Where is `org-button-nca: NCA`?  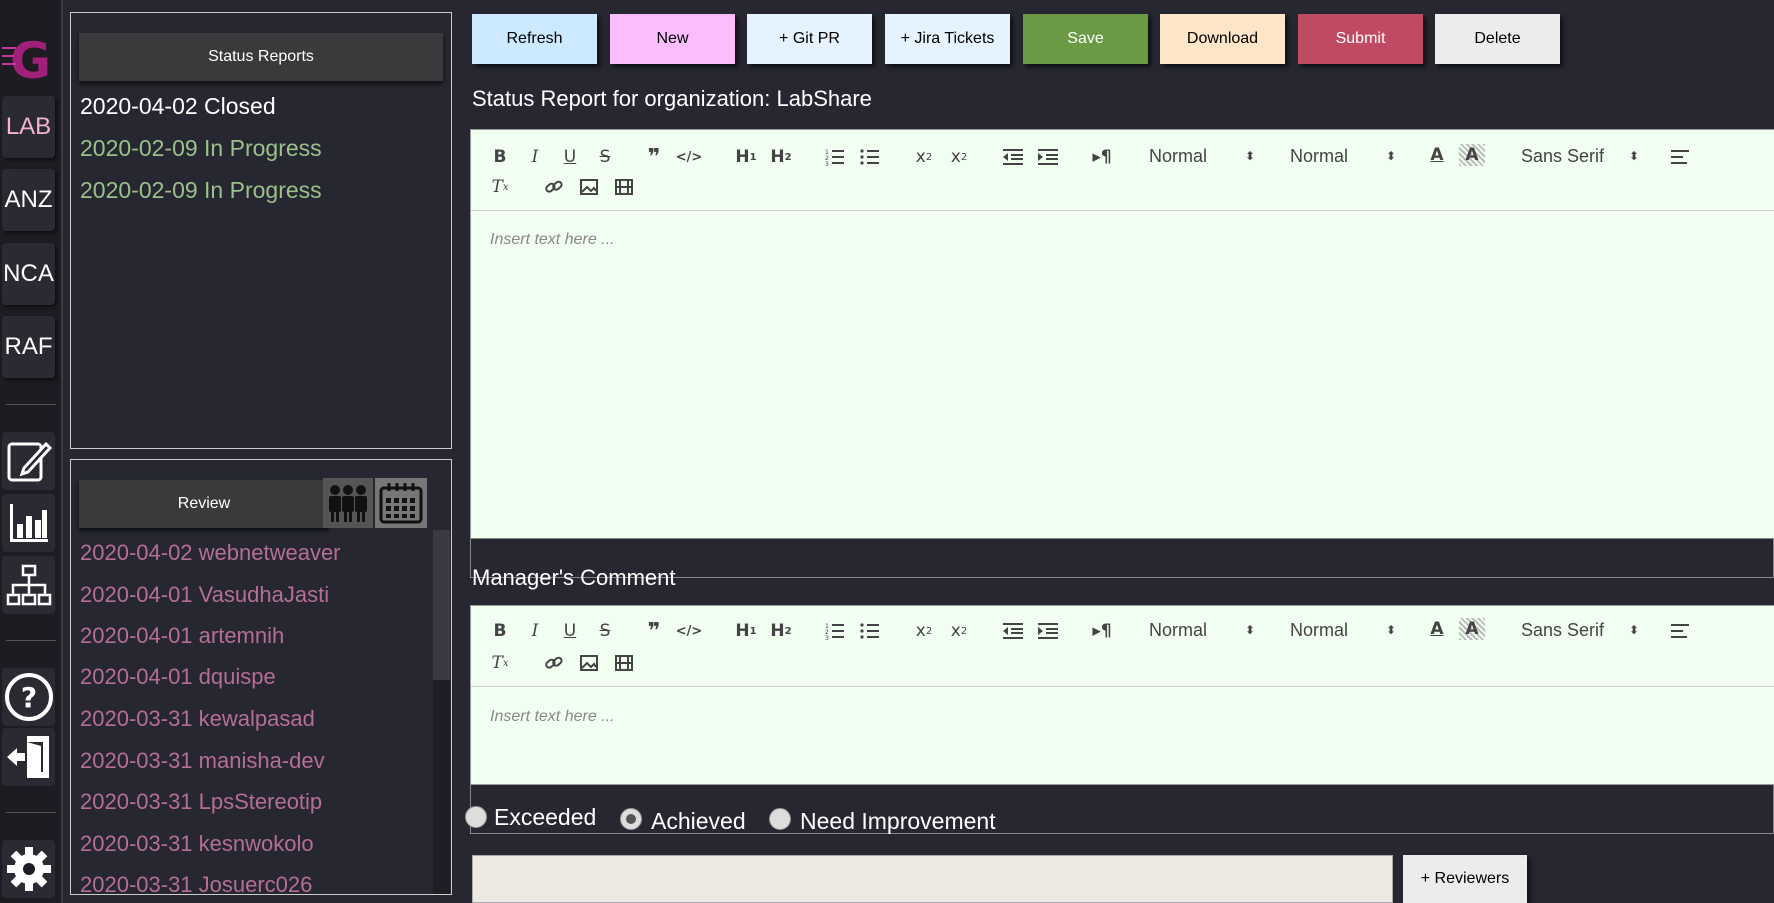
org-button-nca: NCA is located at coordinates (28, 274).